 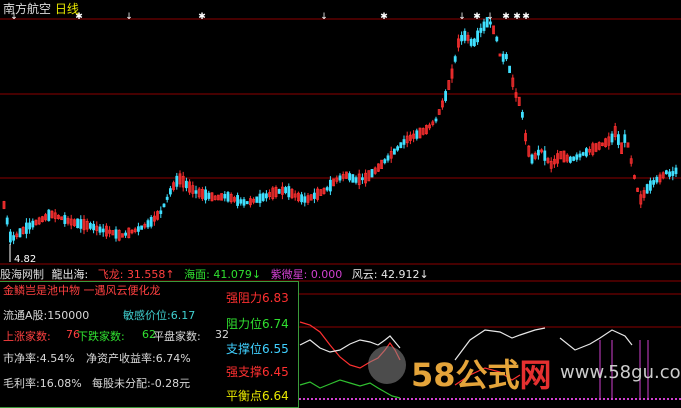 I want to click on undistributed-profit: 每股未分配:-0.28元, so click(x=141, y=383).